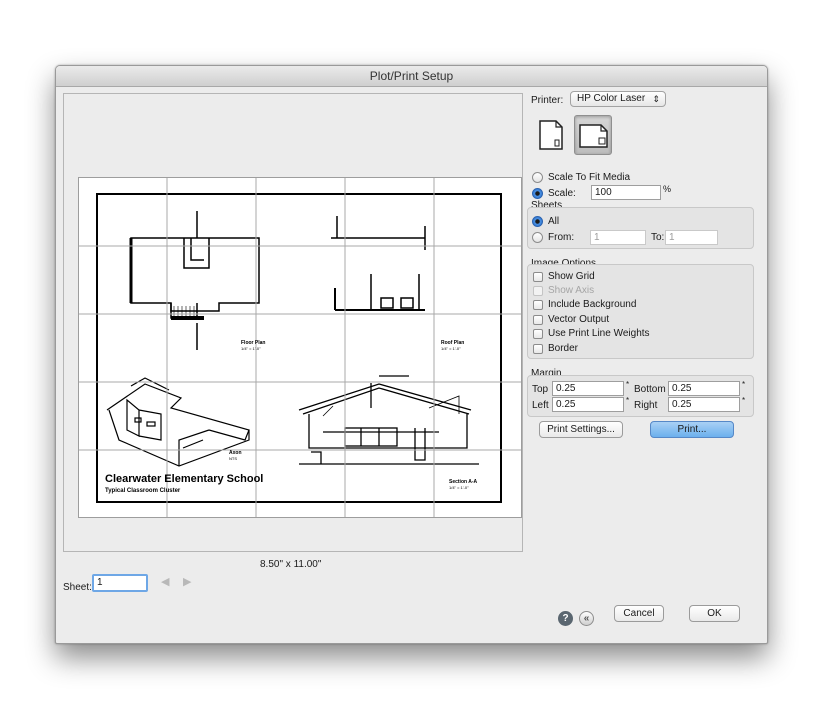  Describe the element at coordinates (588, 404) in the screenshot. I see `margin-left-input: 0.25` at that location.